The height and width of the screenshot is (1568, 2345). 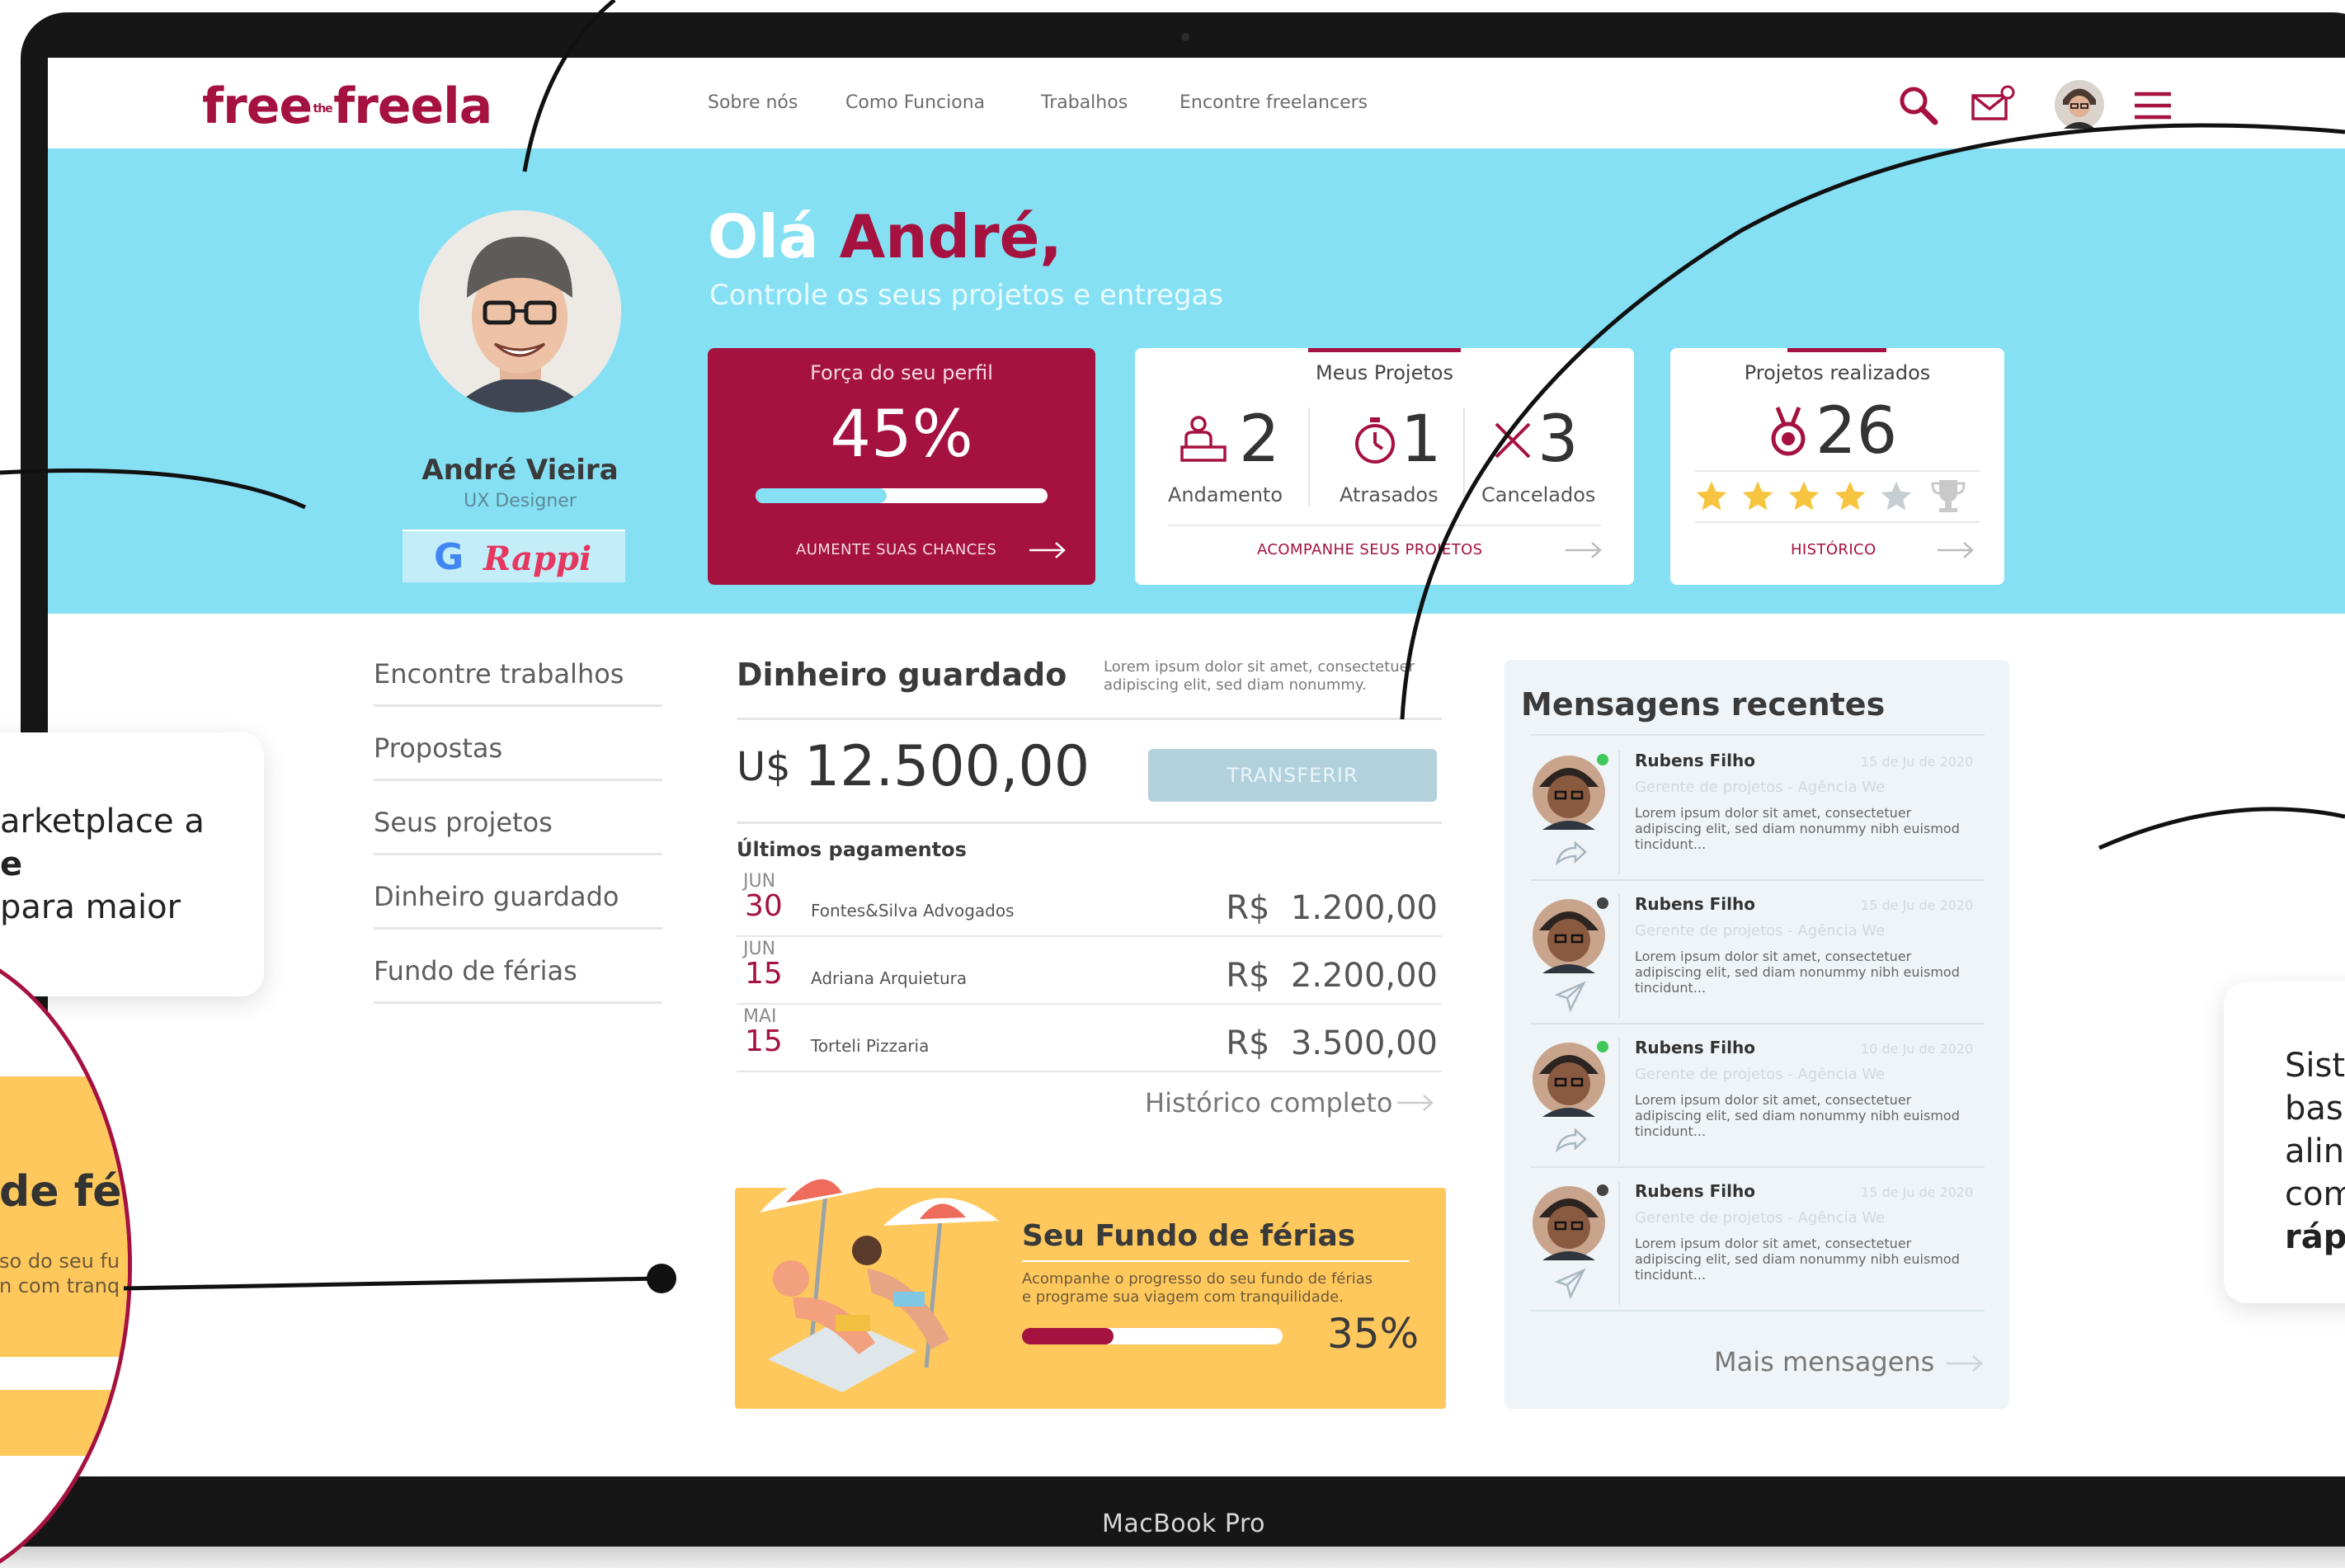 What do you see at coordinates (2284, 1142) in the screenshot?
I see `right-callout: Sist bas alin com ráp` at bounding box center [2284, 1142].